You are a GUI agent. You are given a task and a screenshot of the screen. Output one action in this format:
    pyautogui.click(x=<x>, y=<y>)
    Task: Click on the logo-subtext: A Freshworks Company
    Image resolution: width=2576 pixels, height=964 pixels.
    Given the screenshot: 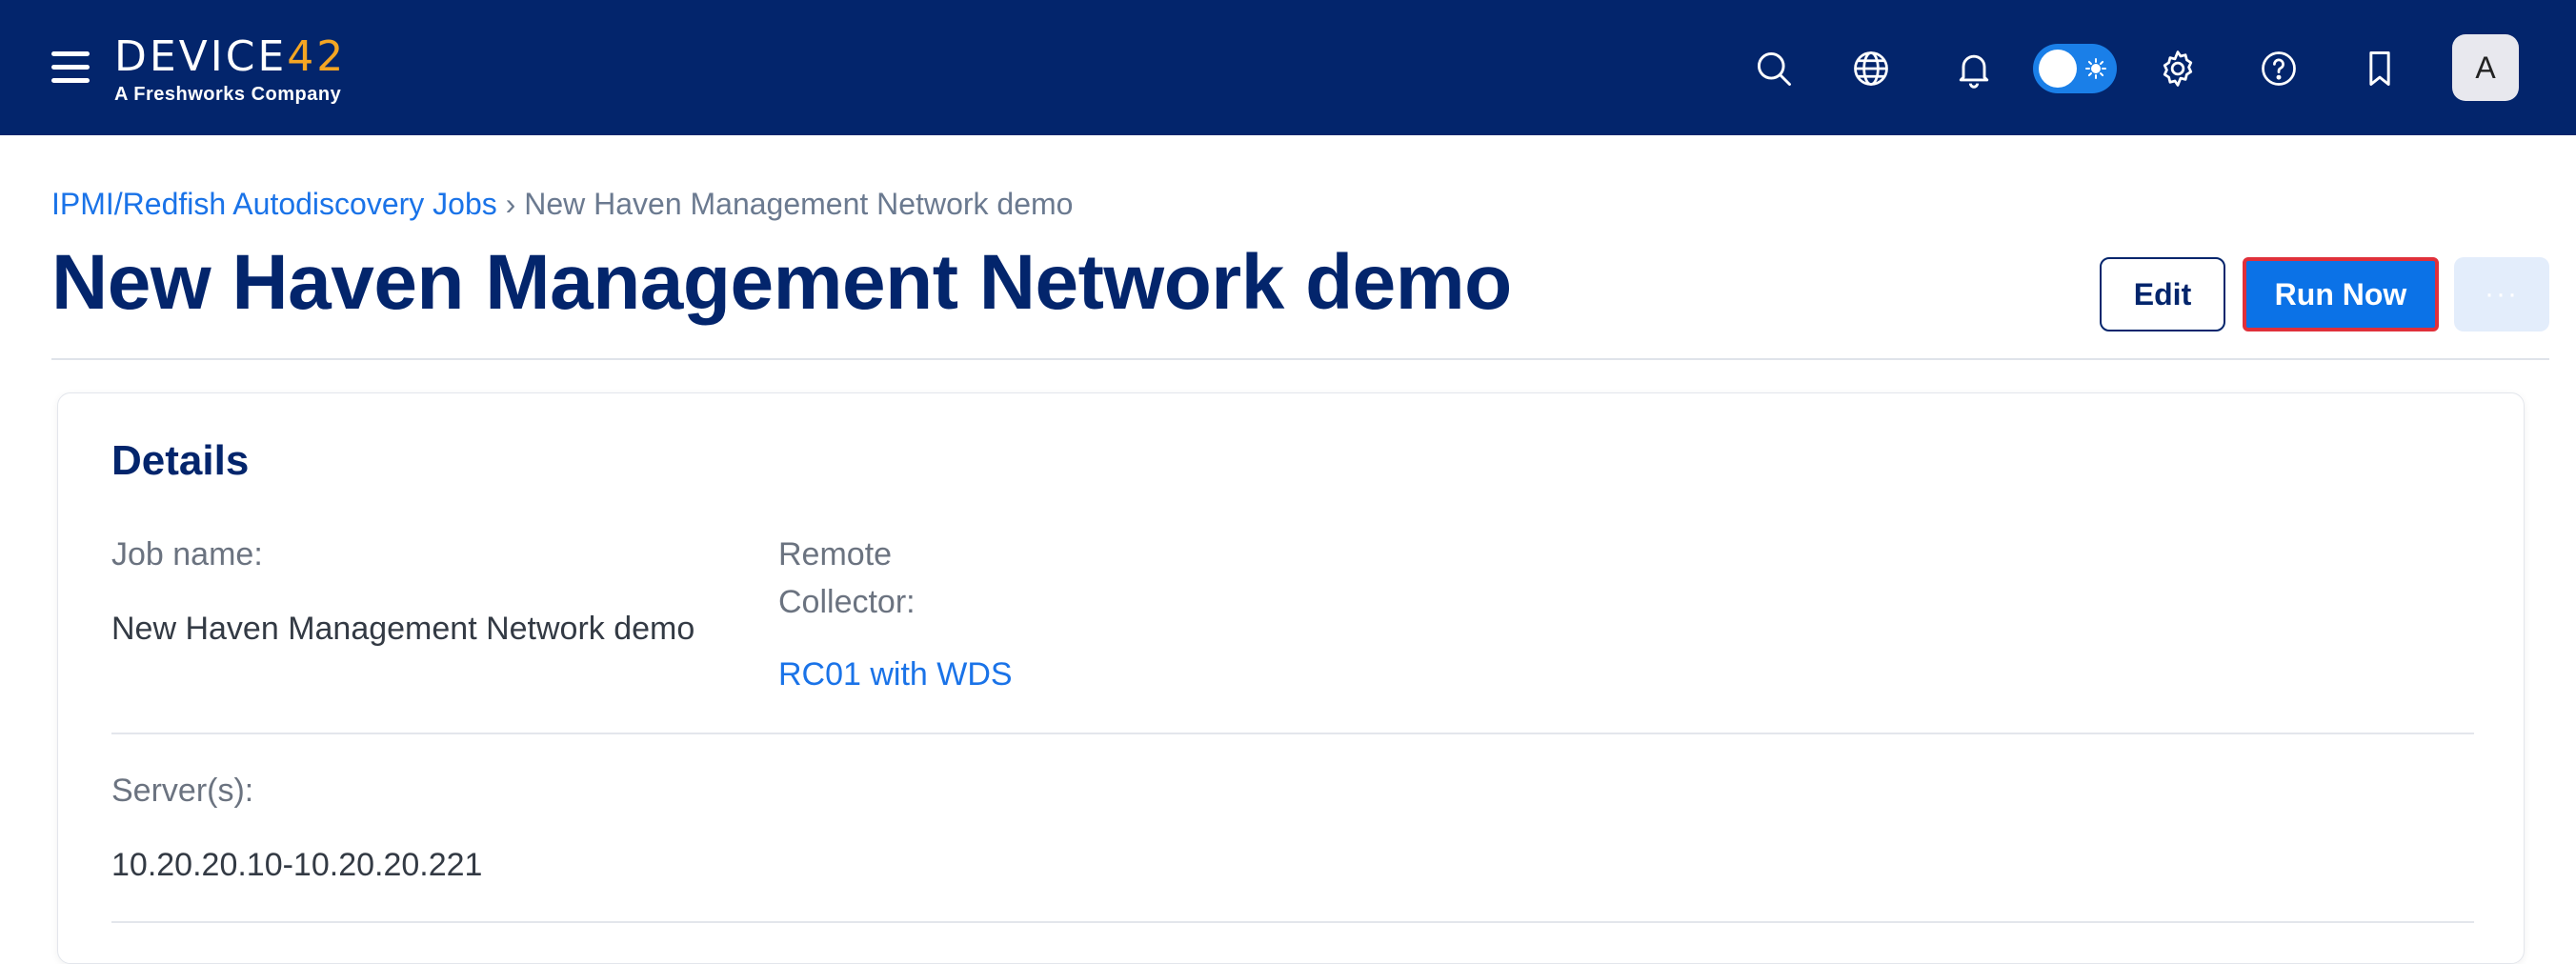 What is the action you would take?
    pyautogui.click(x=228, y=95)
    